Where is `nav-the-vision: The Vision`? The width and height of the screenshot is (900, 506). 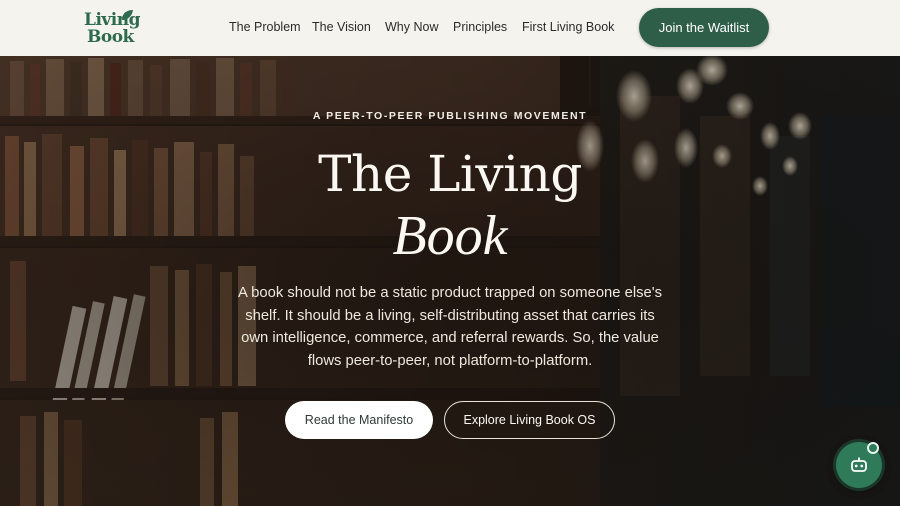
nav-the-vision: The Vision is located at coordinates (341, 27).